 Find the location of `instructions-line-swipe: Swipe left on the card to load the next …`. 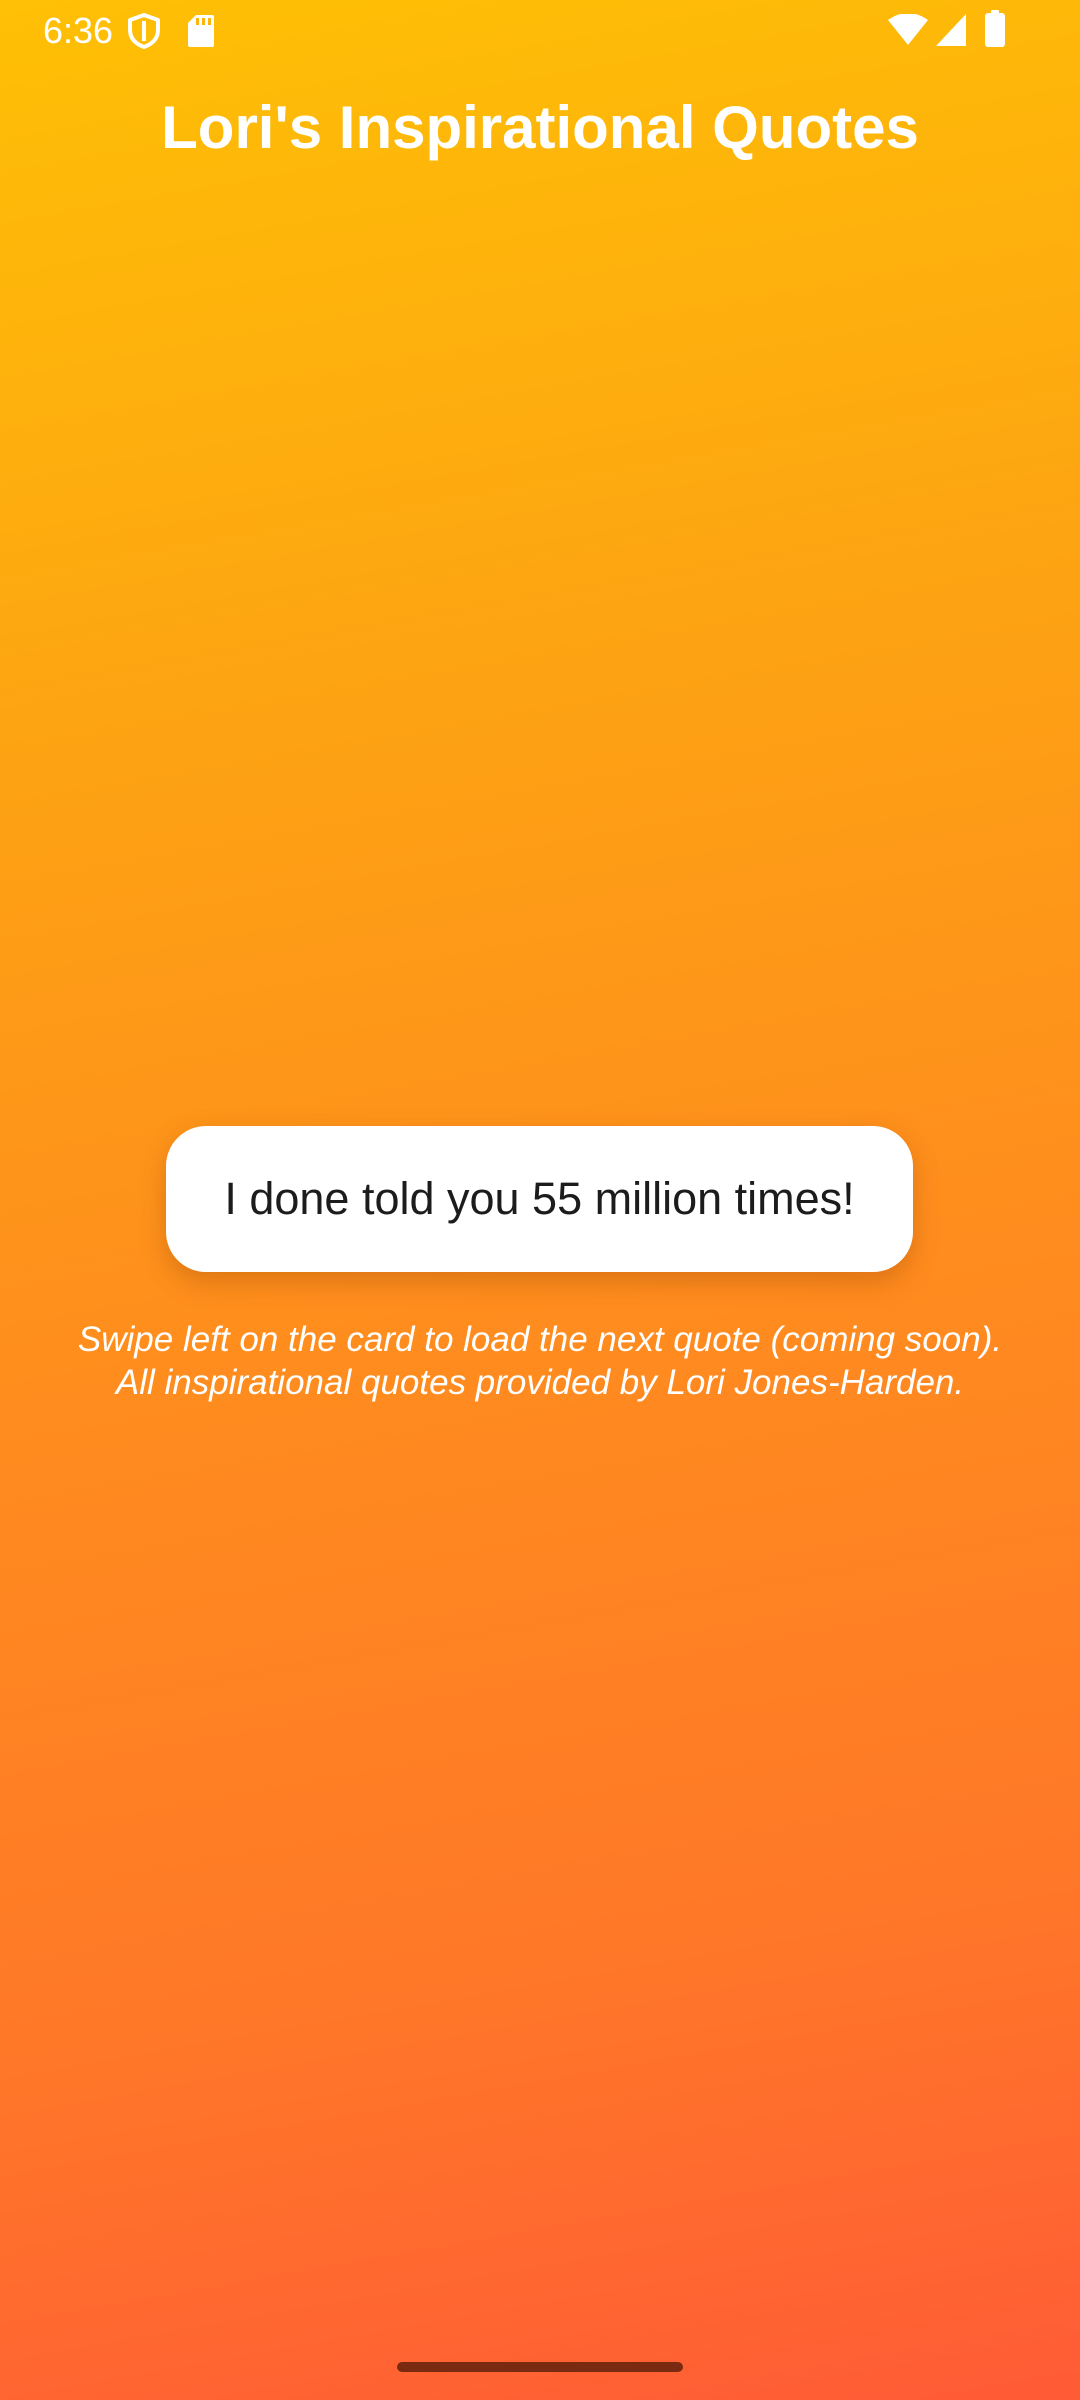

instructions-line-swipe: Swipe left on the card to load the next … is located at coordinates (540, 1339).